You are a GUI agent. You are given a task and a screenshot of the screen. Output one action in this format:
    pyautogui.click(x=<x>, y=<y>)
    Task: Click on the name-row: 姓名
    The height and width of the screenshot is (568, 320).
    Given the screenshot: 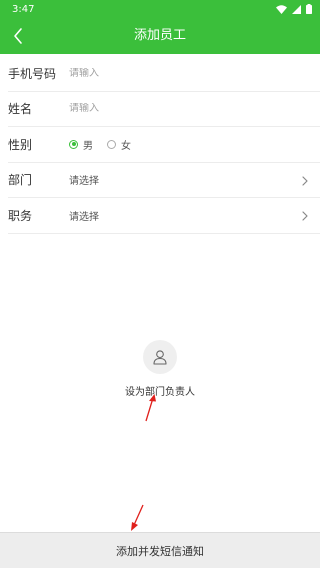 What is the action you would take?
    pyautogui.click(x=164, y=109)
    